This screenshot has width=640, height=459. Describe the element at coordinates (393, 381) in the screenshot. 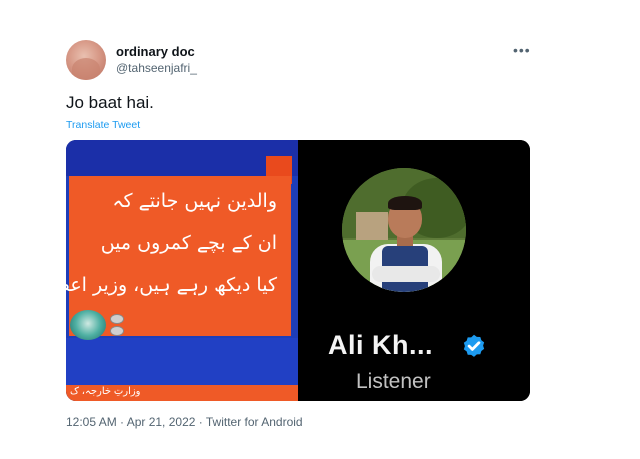

I see `profile-role: Listener` at that location.